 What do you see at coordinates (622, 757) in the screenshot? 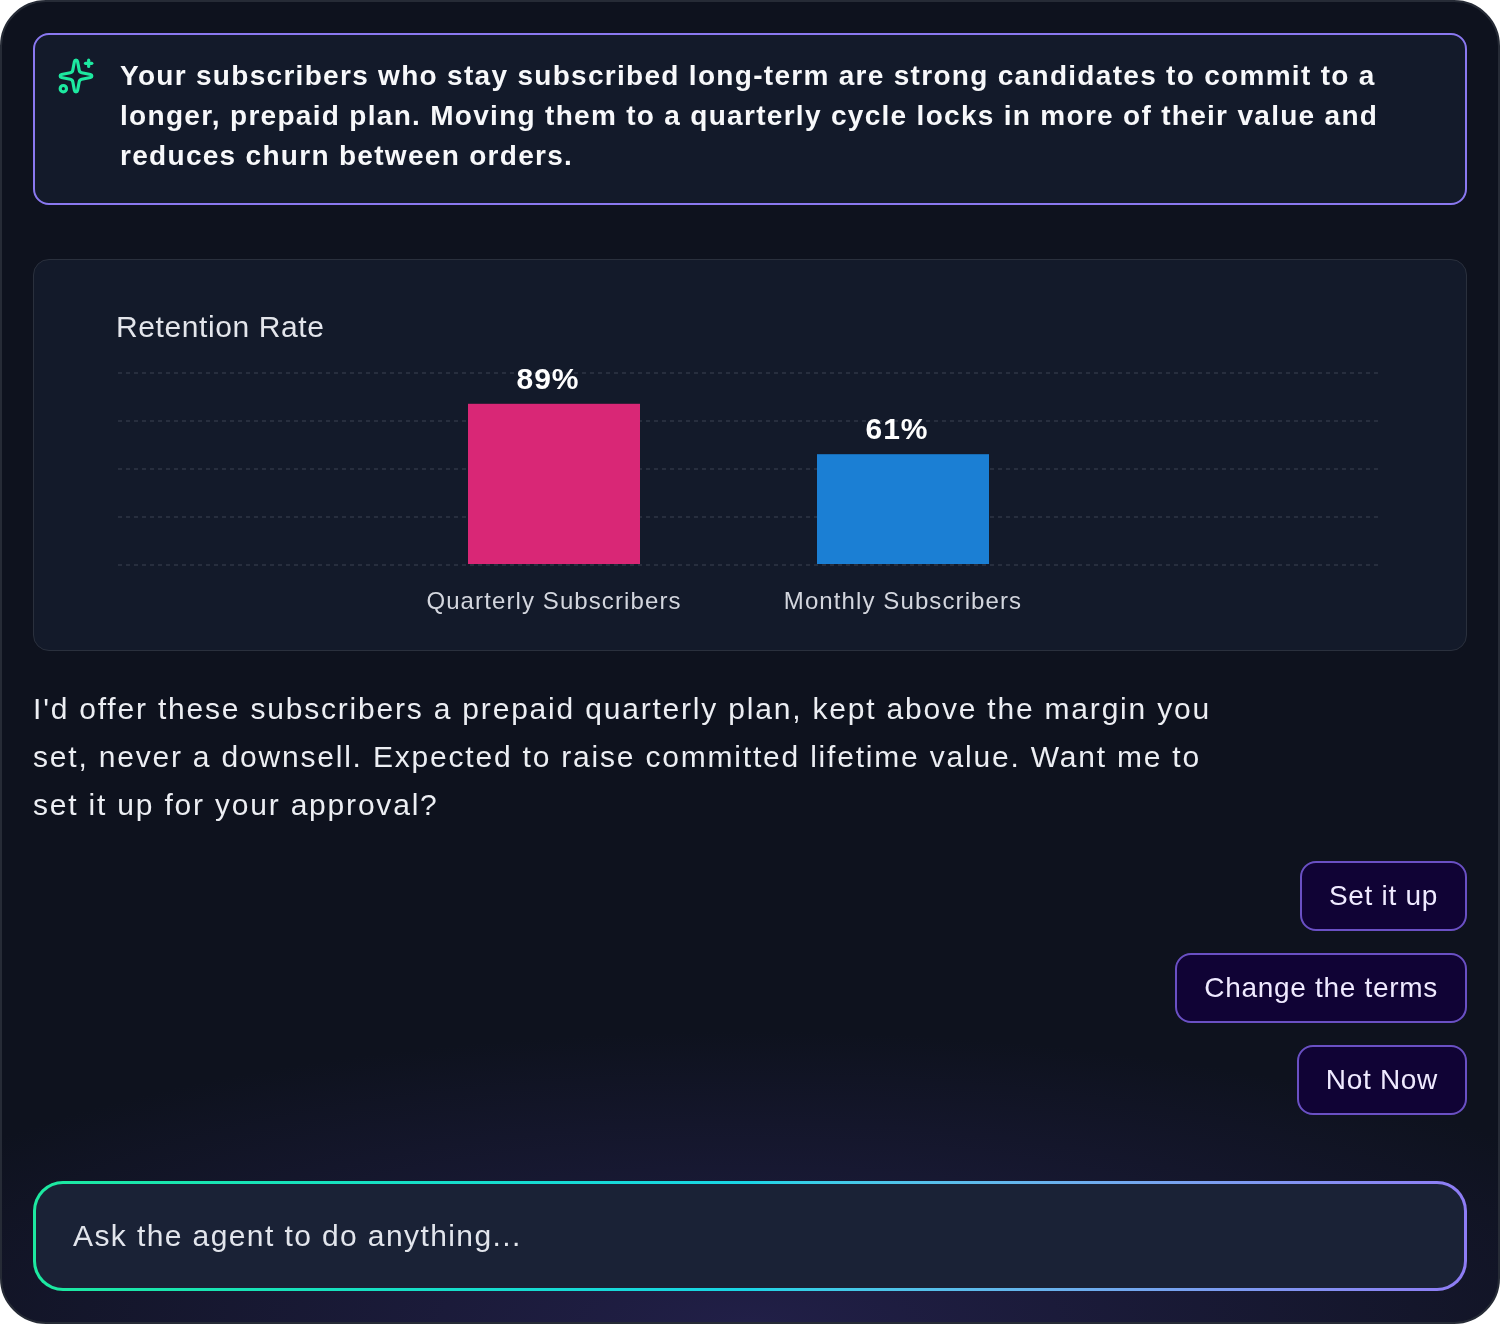
I see `message-text: I'd offer these subscribers a prepaid quarterly plan, kept above the margin you set, never a downsell. Expected to raise committed lifetime value. Want me to set it up for your approval?` at bounding box center [622, 757].